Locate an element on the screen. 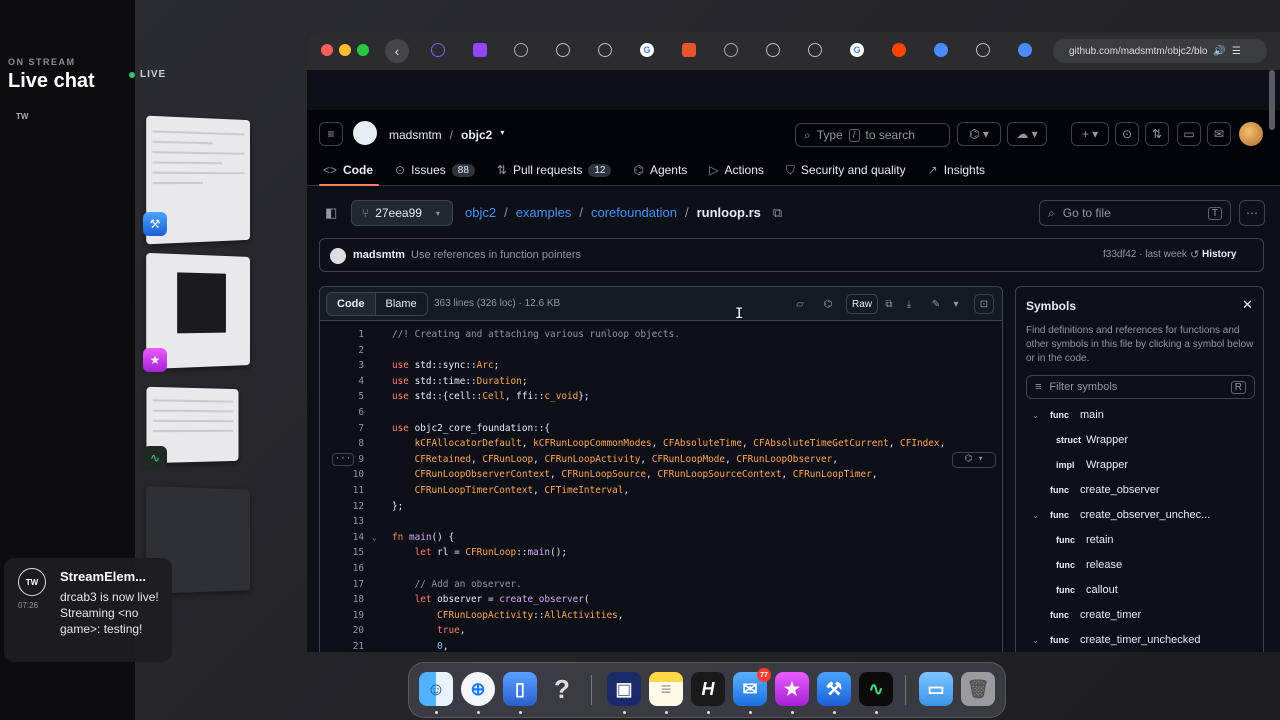 The height and width of the screenshot is (720, 1280). breadcrumb-repo: objc2 is located at coordinates (480, 213).